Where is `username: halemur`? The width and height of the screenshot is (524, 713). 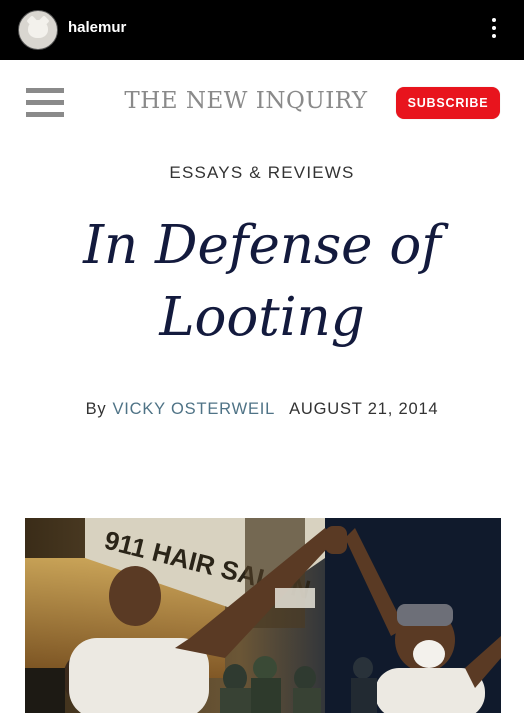 username: halemur is located at coordinates (97, 27).